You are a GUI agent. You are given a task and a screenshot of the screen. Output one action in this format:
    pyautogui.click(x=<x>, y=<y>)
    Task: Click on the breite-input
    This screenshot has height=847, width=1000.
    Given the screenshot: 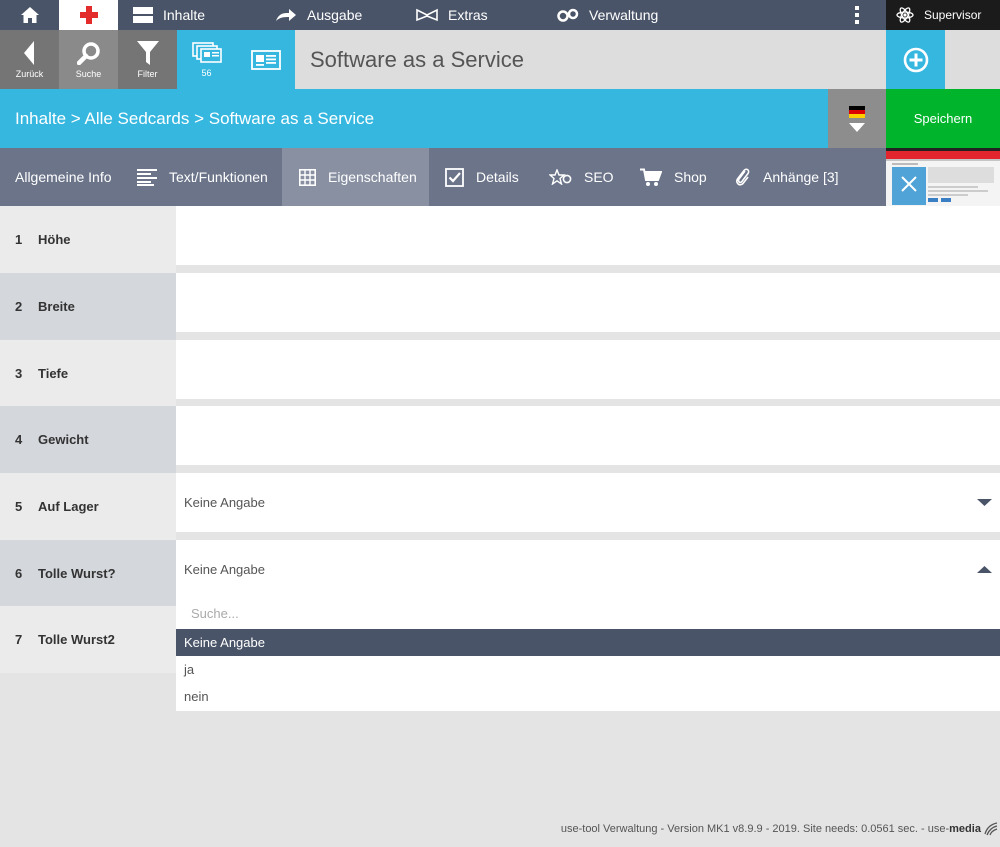 What is the action you would take?
    pyautogui.click(x=588, y=302)
    